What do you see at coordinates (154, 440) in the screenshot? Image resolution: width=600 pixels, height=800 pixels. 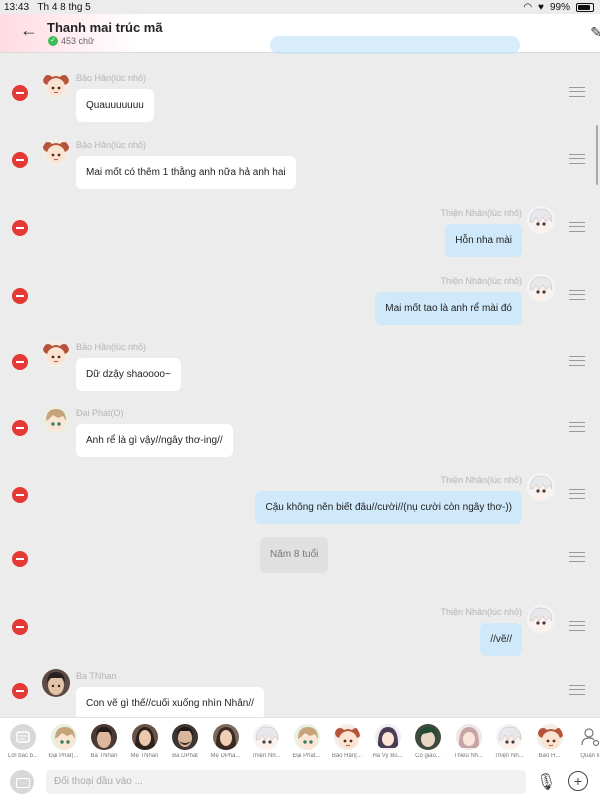 I see `message-bubble: Anh rể là gì vậy//ngây thơ-ing//` at bounding box center [154, 440].